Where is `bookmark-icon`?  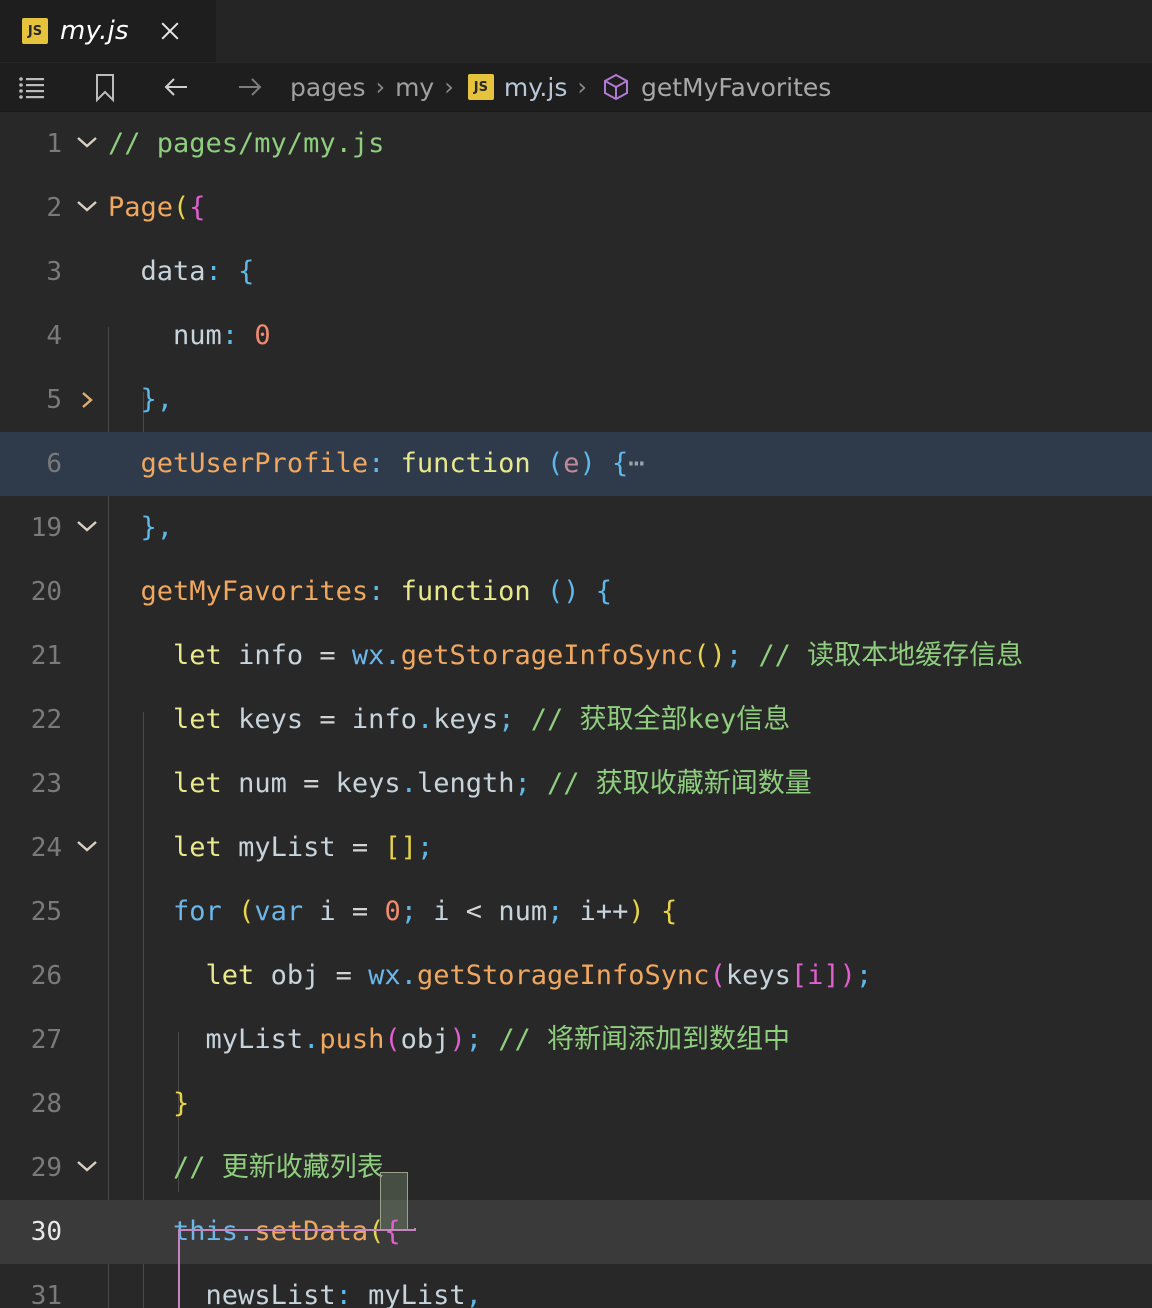
bookmark-icon is located at coordinates (105, 87).